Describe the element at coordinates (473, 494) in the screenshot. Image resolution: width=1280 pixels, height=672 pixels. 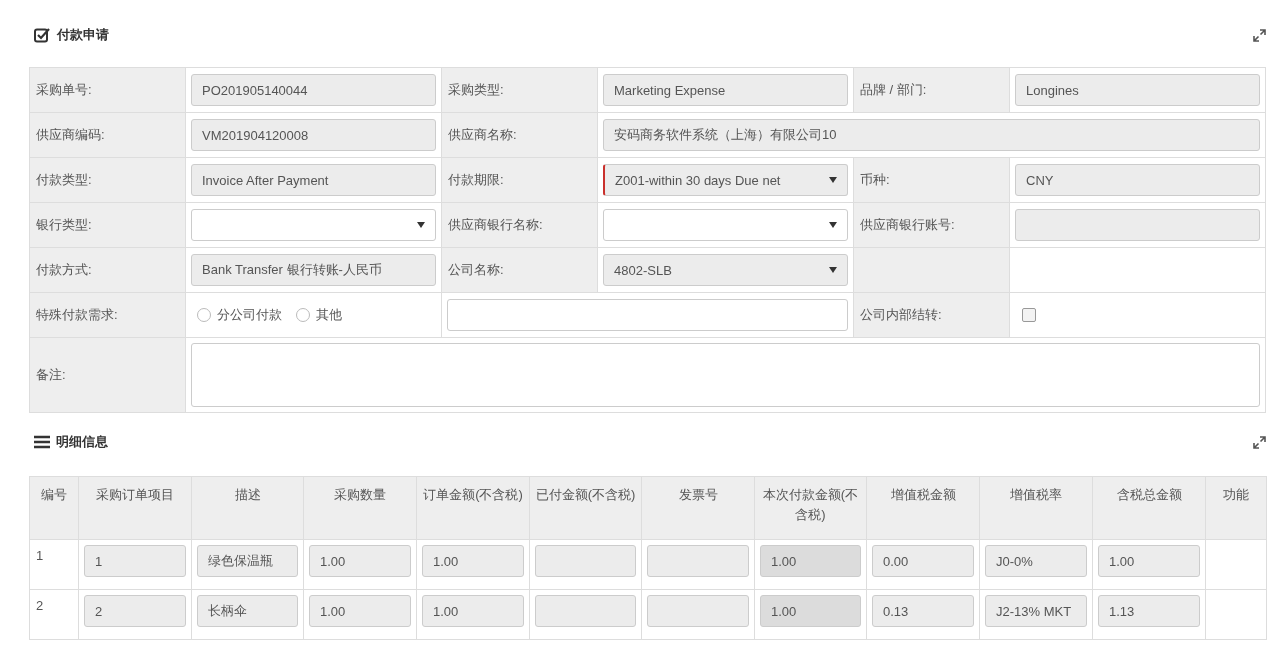
I see `column-header: 订单金额(不含税)` at that location.